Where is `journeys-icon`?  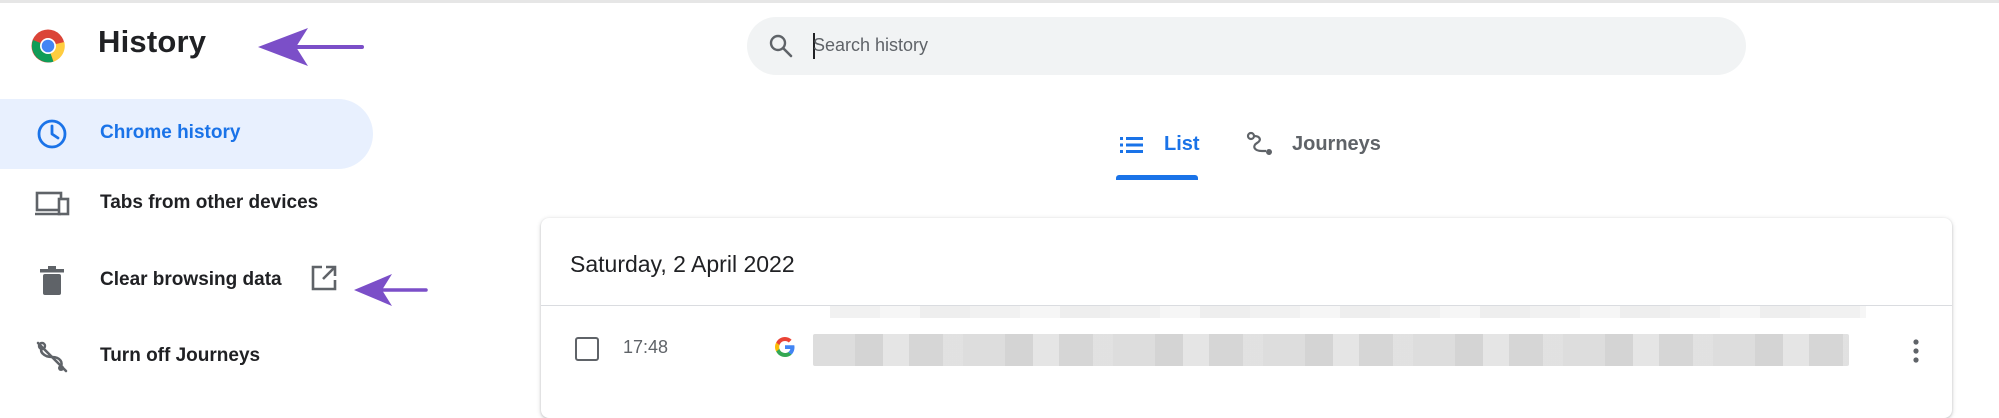 journeys-icon is located at coordinates (1259, 143).